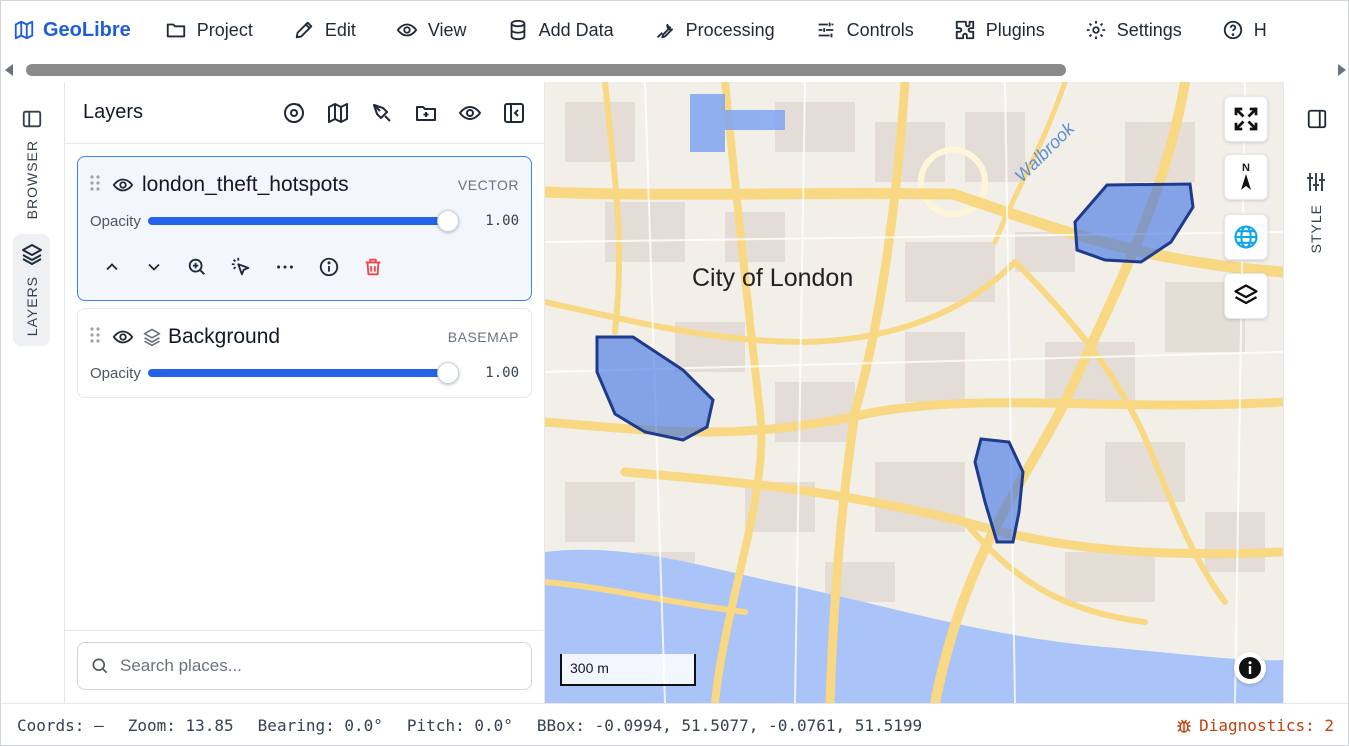 The image size is (1349, 746). Describe the element at coordinates (31, 254) in the screenshot. I see `layers-icon` at that location.